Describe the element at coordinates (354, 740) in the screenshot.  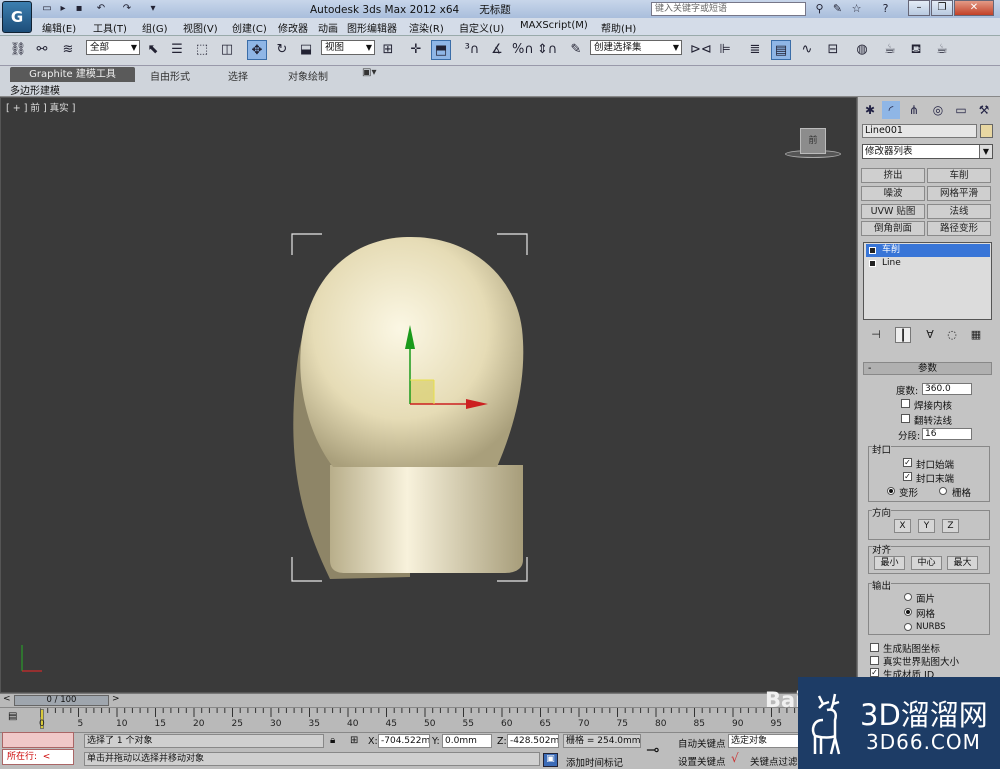
I see `absolute-mode-icon: ⊞` at that location.